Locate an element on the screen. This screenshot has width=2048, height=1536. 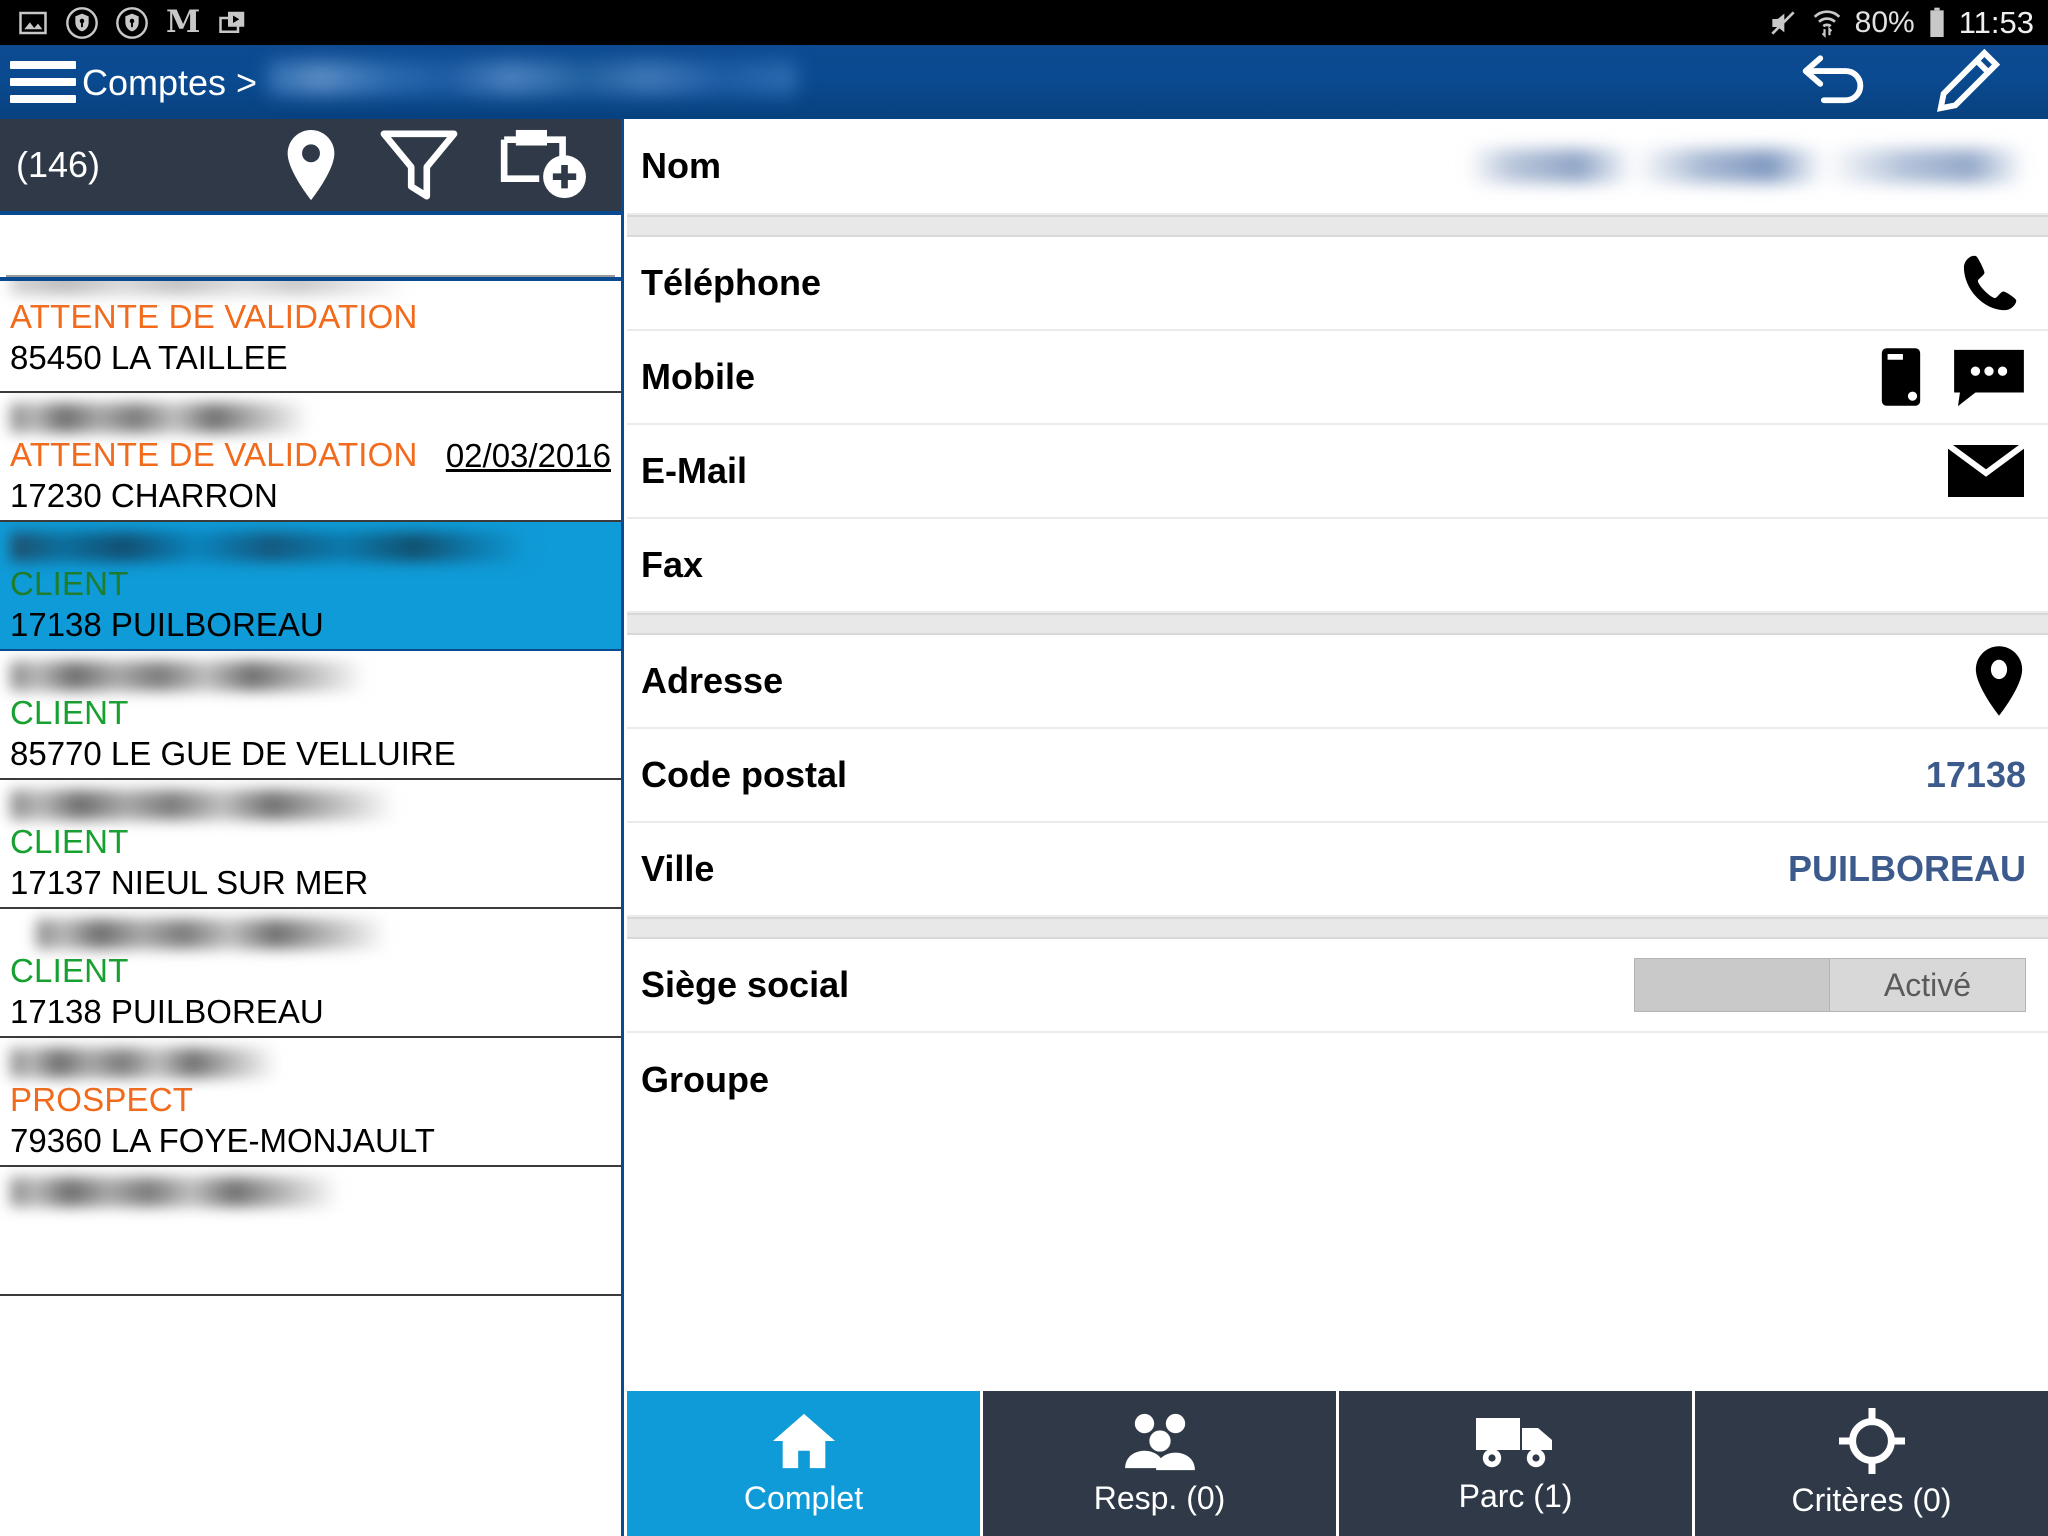
email-envelope-icon is located at coordinates (1986, 471).